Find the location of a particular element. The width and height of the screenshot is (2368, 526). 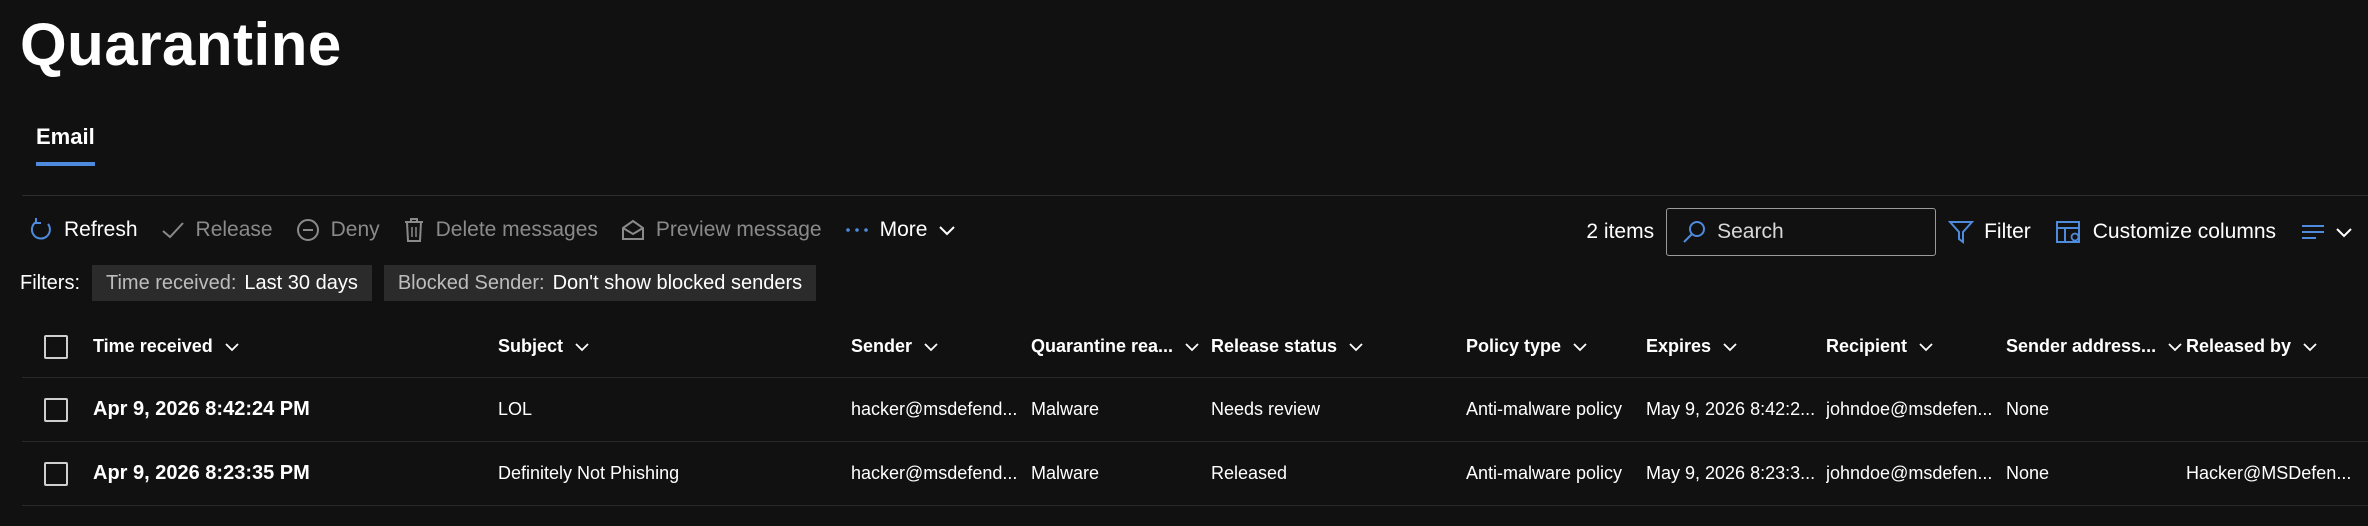

cell-subject: Definitely Not Phishing is located at coordinates (589, 473).